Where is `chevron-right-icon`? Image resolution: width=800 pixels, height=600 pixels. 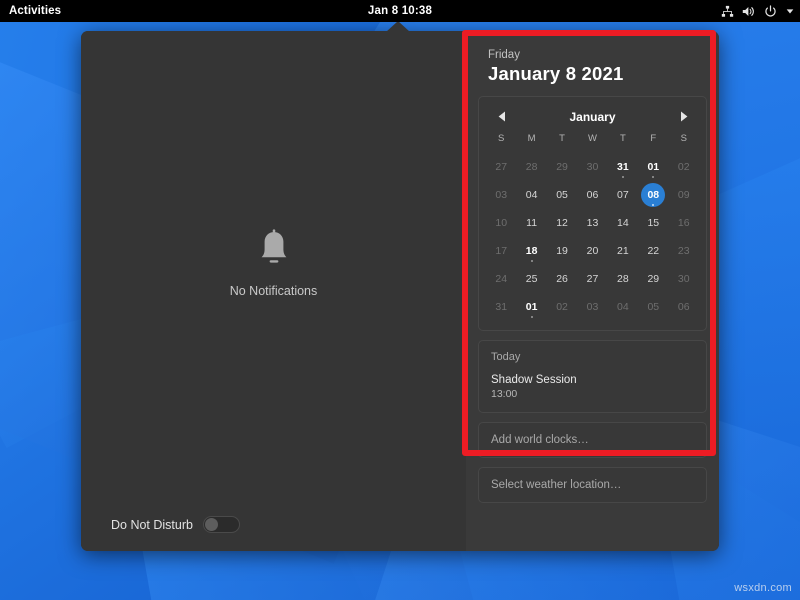 chevron-right-icon is located at coordinates (683, 116).